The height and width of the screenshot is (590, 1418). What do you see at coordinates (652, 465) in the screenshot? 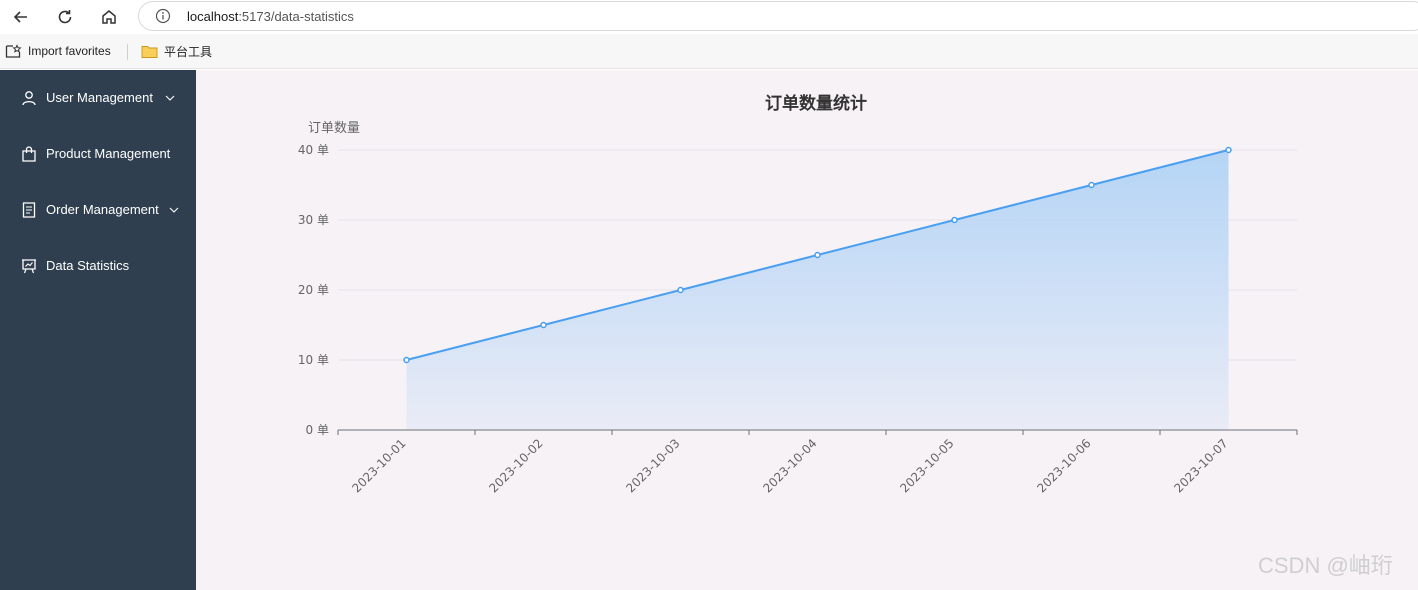
I see `x-tick-label: 2023-10-03` at bounding box center [652, 465].